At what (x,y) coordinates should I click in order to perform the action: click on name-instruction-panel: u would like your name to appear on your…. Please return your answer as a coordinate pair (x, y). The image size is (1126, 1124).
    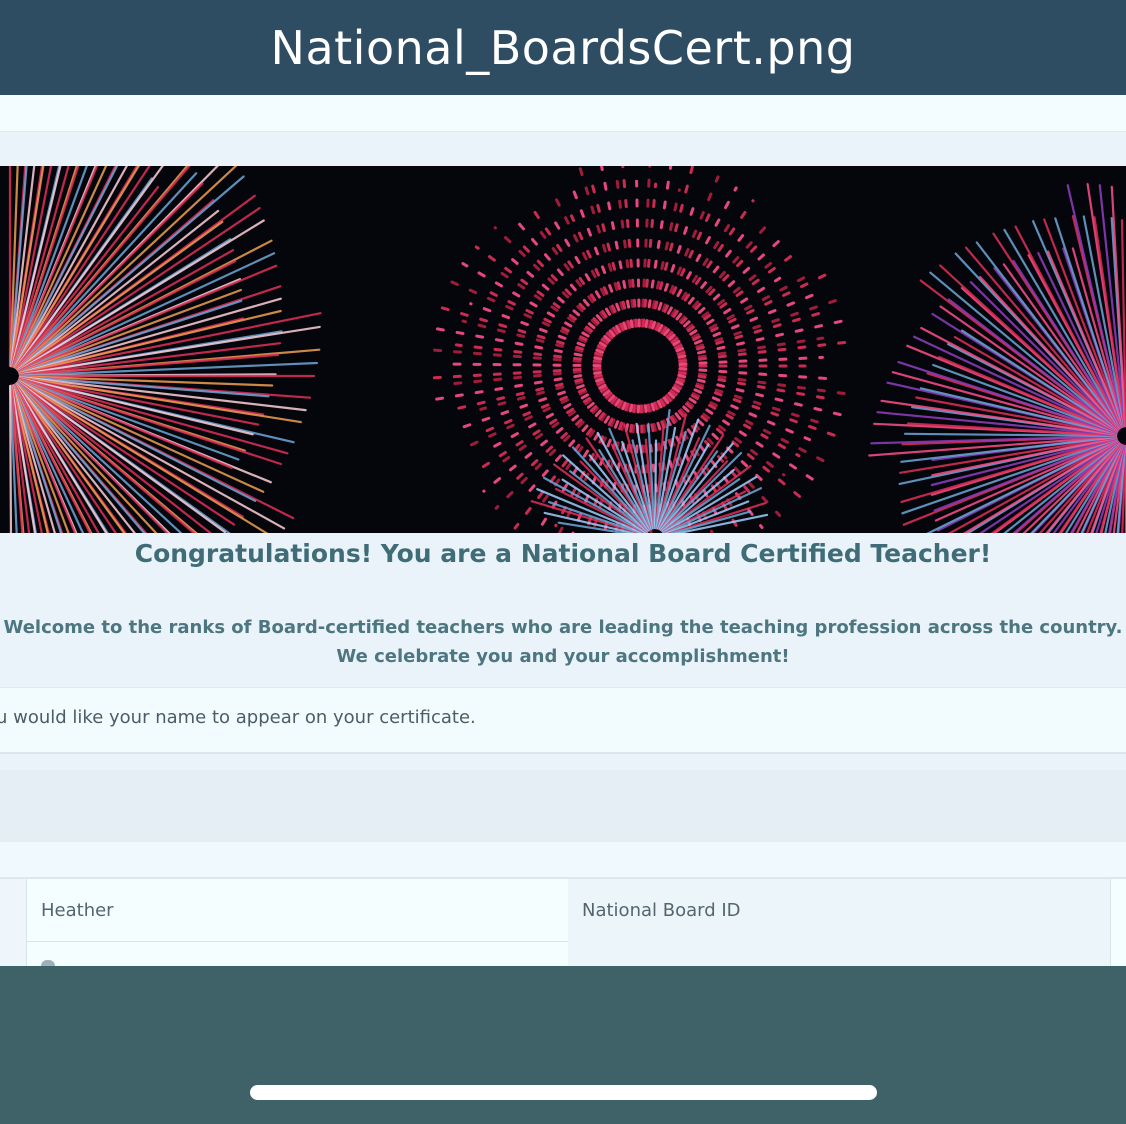
    Looking at the image, I should click on (563, 720).